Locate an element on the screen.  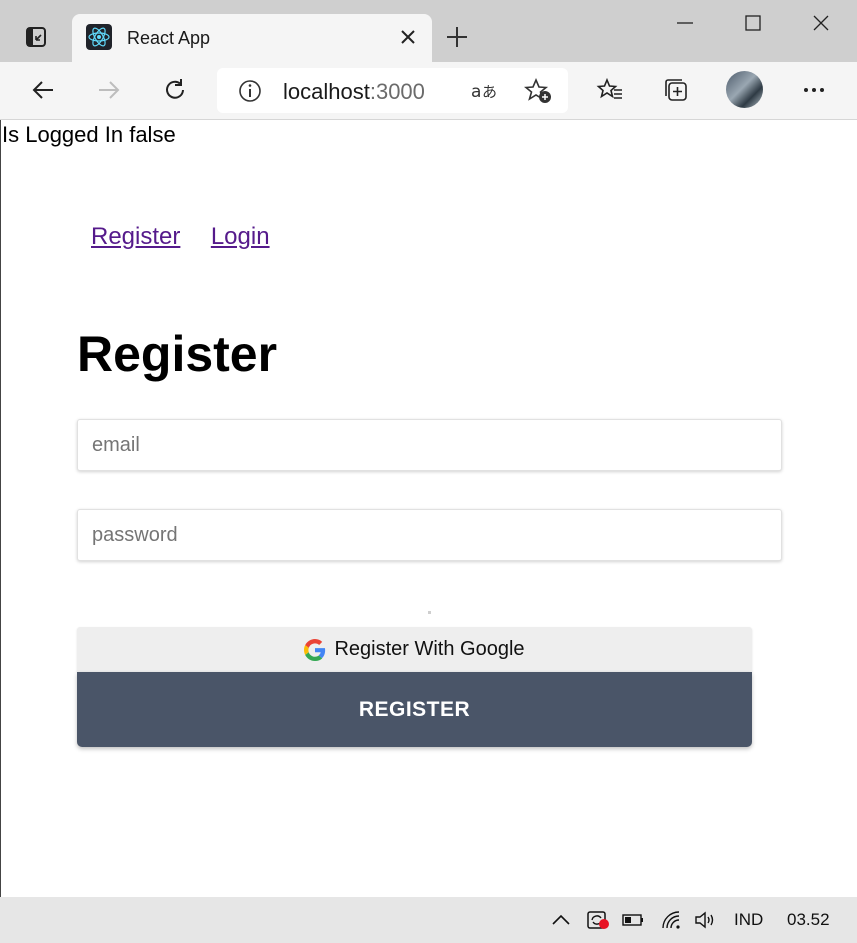
url-text: localhost:3000 is located at coordinates (354, 92).